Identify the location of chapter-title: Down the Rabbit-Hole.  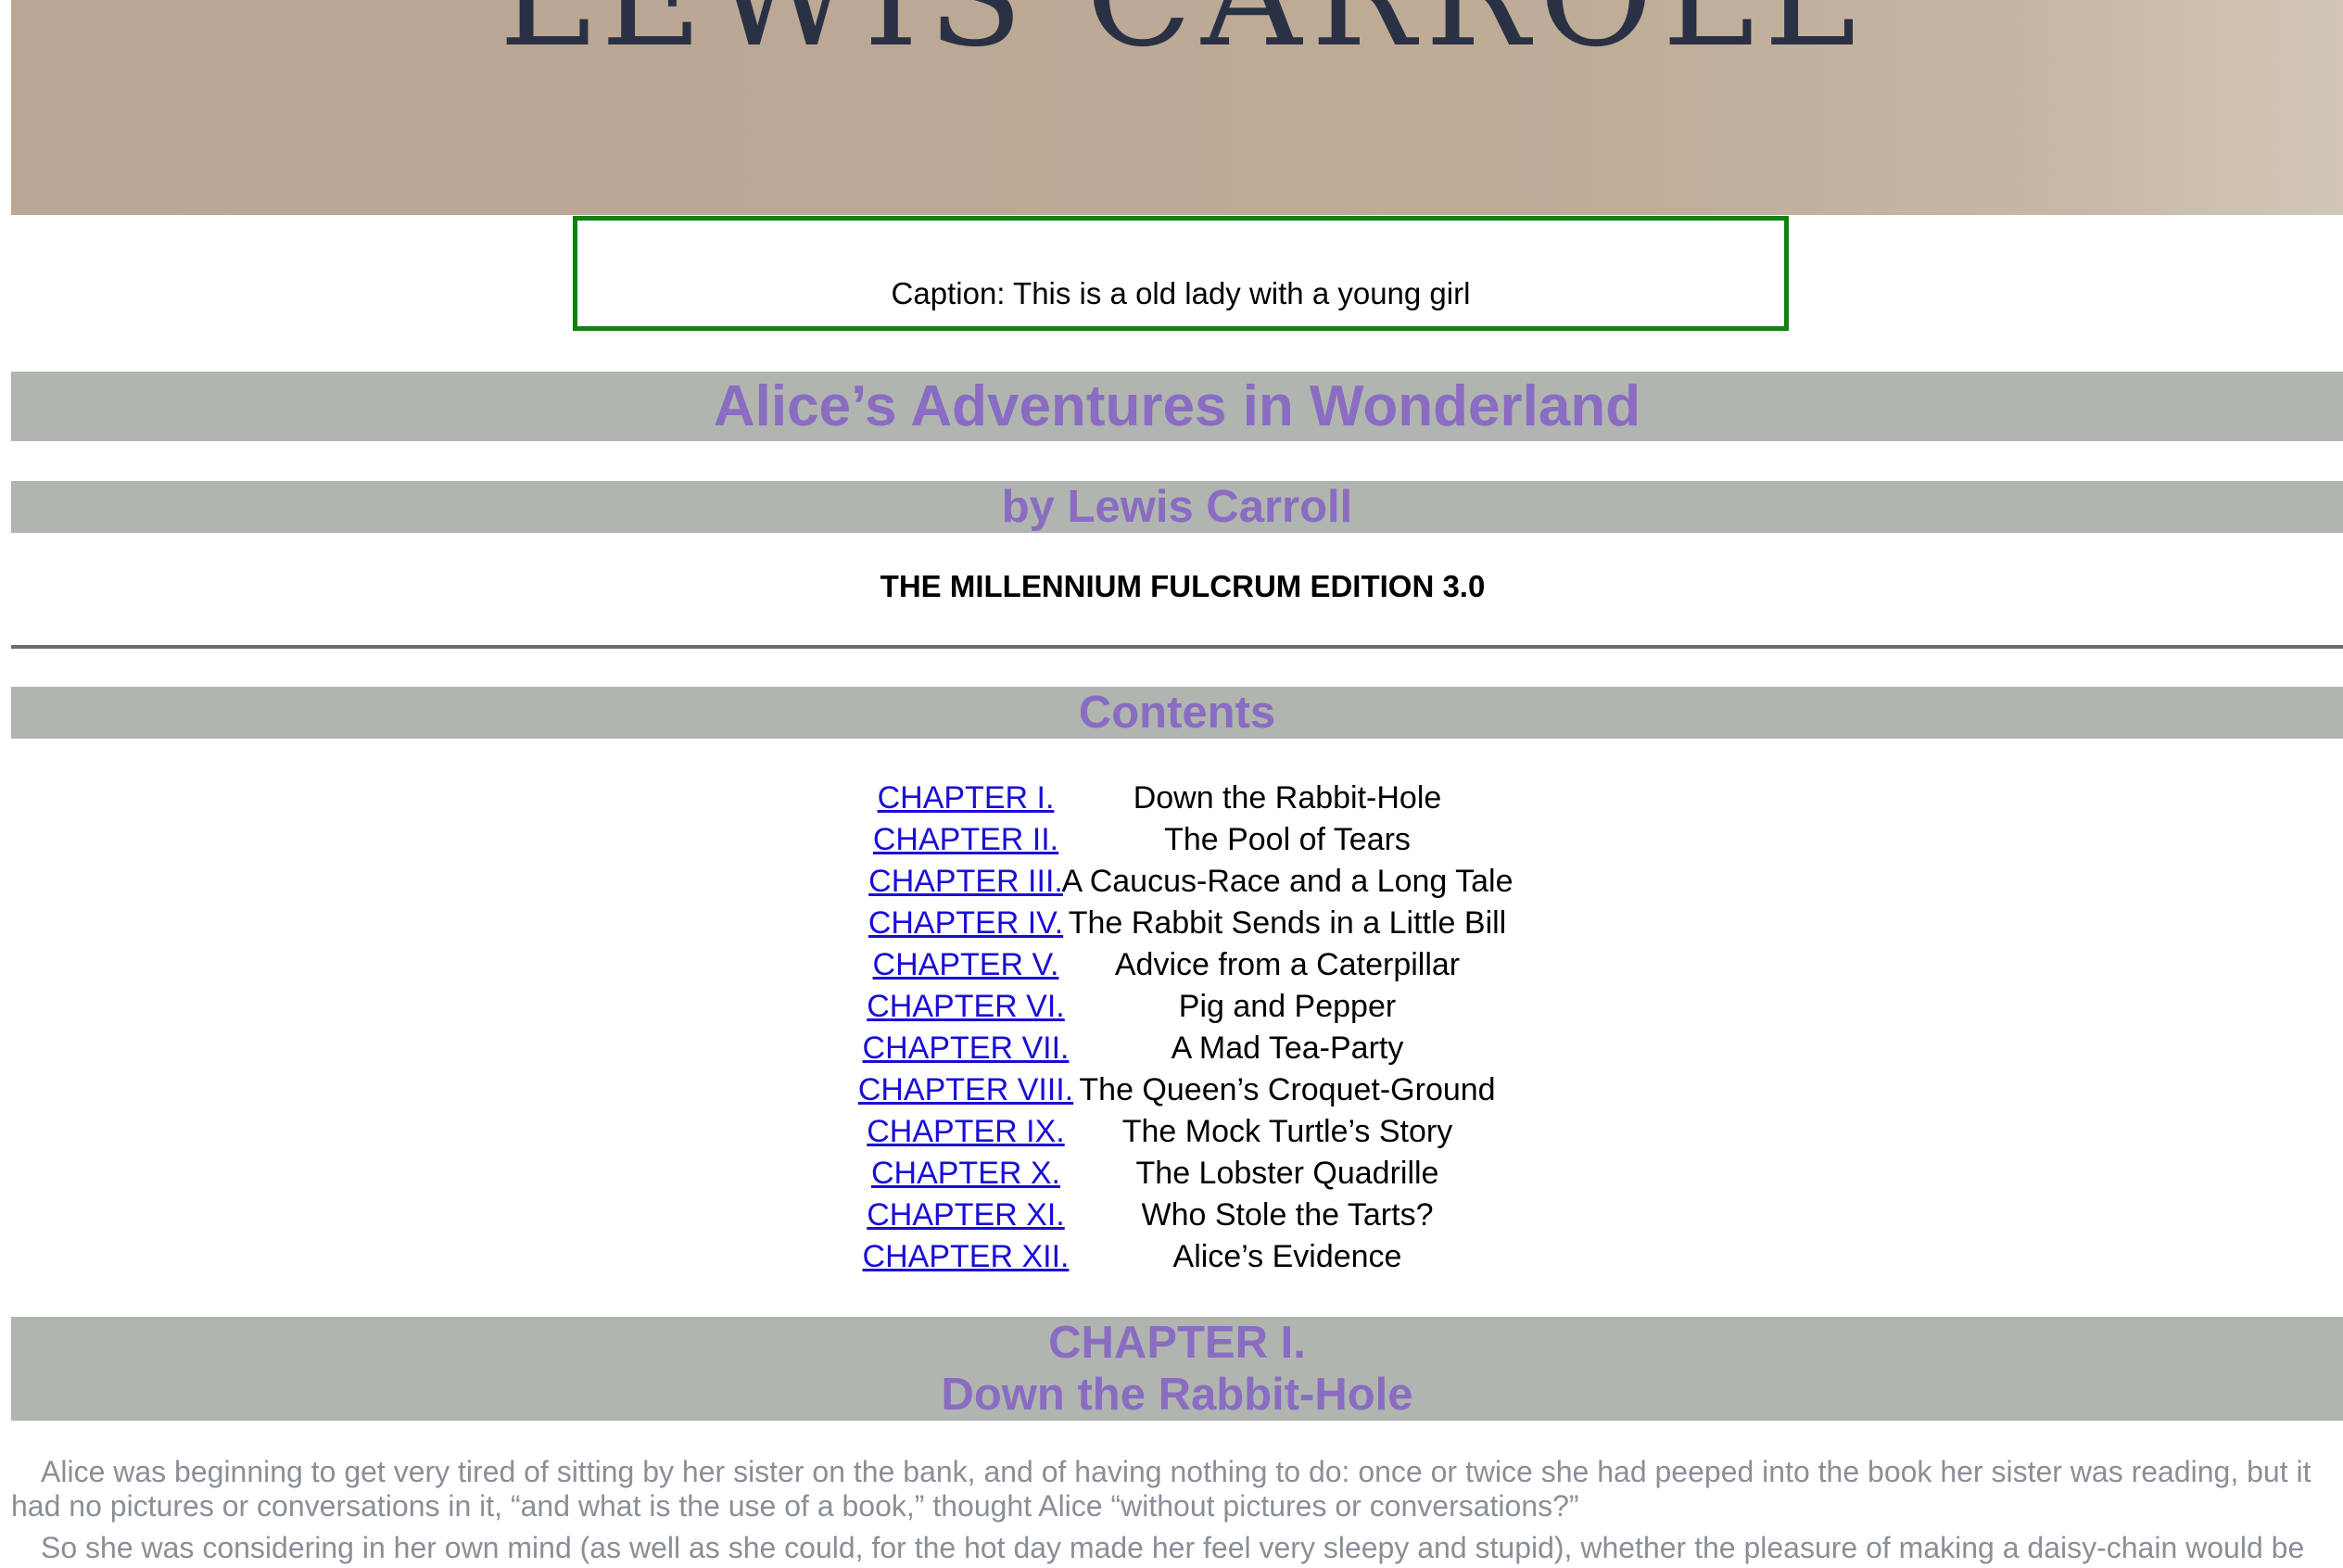
(1177, 1395).